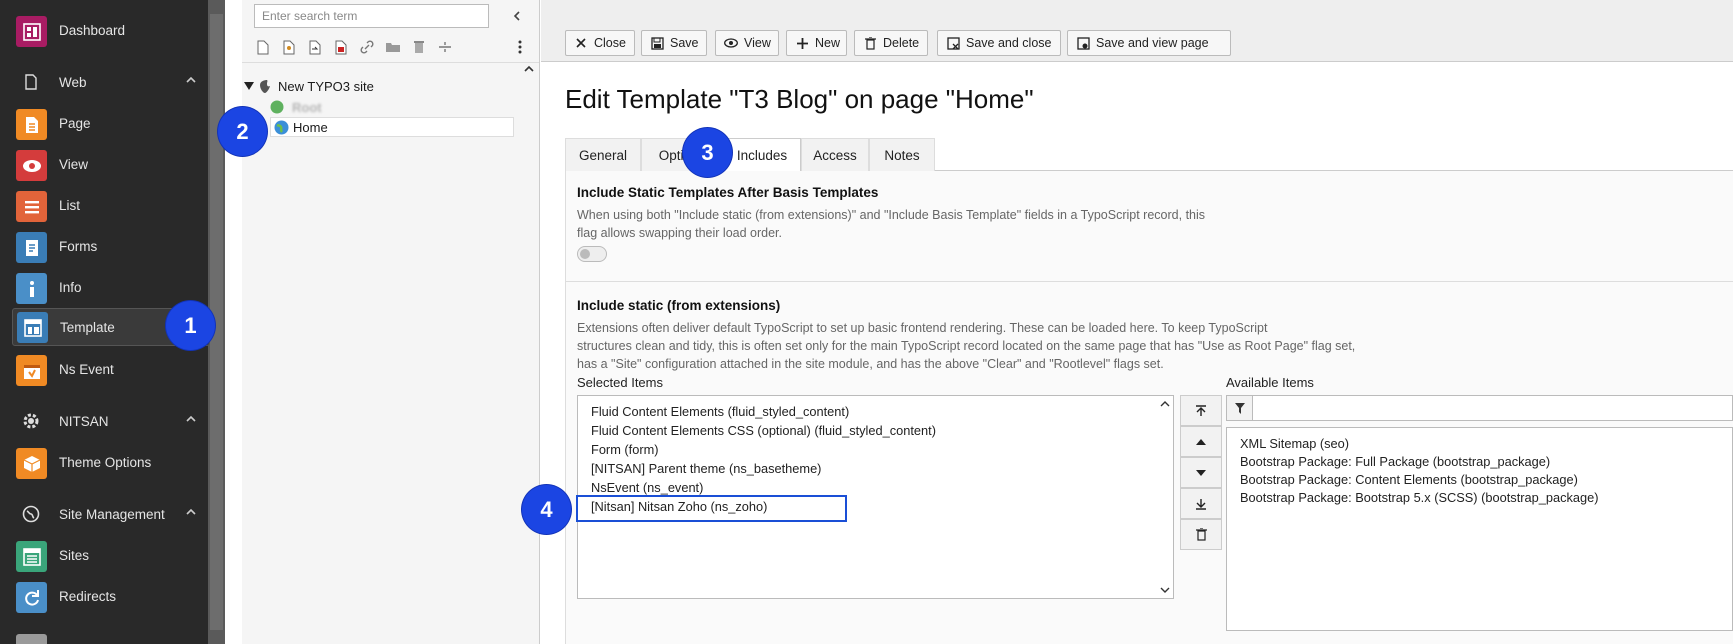 The image size is (1733, 644). Describe the element at coordinates (953, 43) in the screenshot. I see `save-close-icon` at that location.